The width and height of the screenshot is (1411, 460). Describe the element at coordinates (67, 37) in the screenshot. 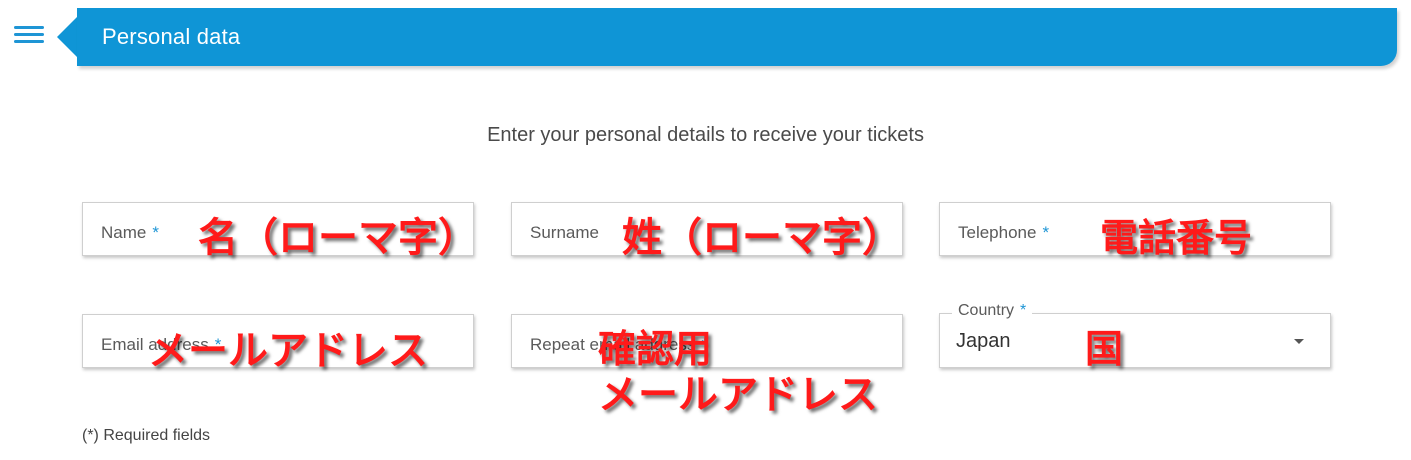

I see `header-notch` at that location.